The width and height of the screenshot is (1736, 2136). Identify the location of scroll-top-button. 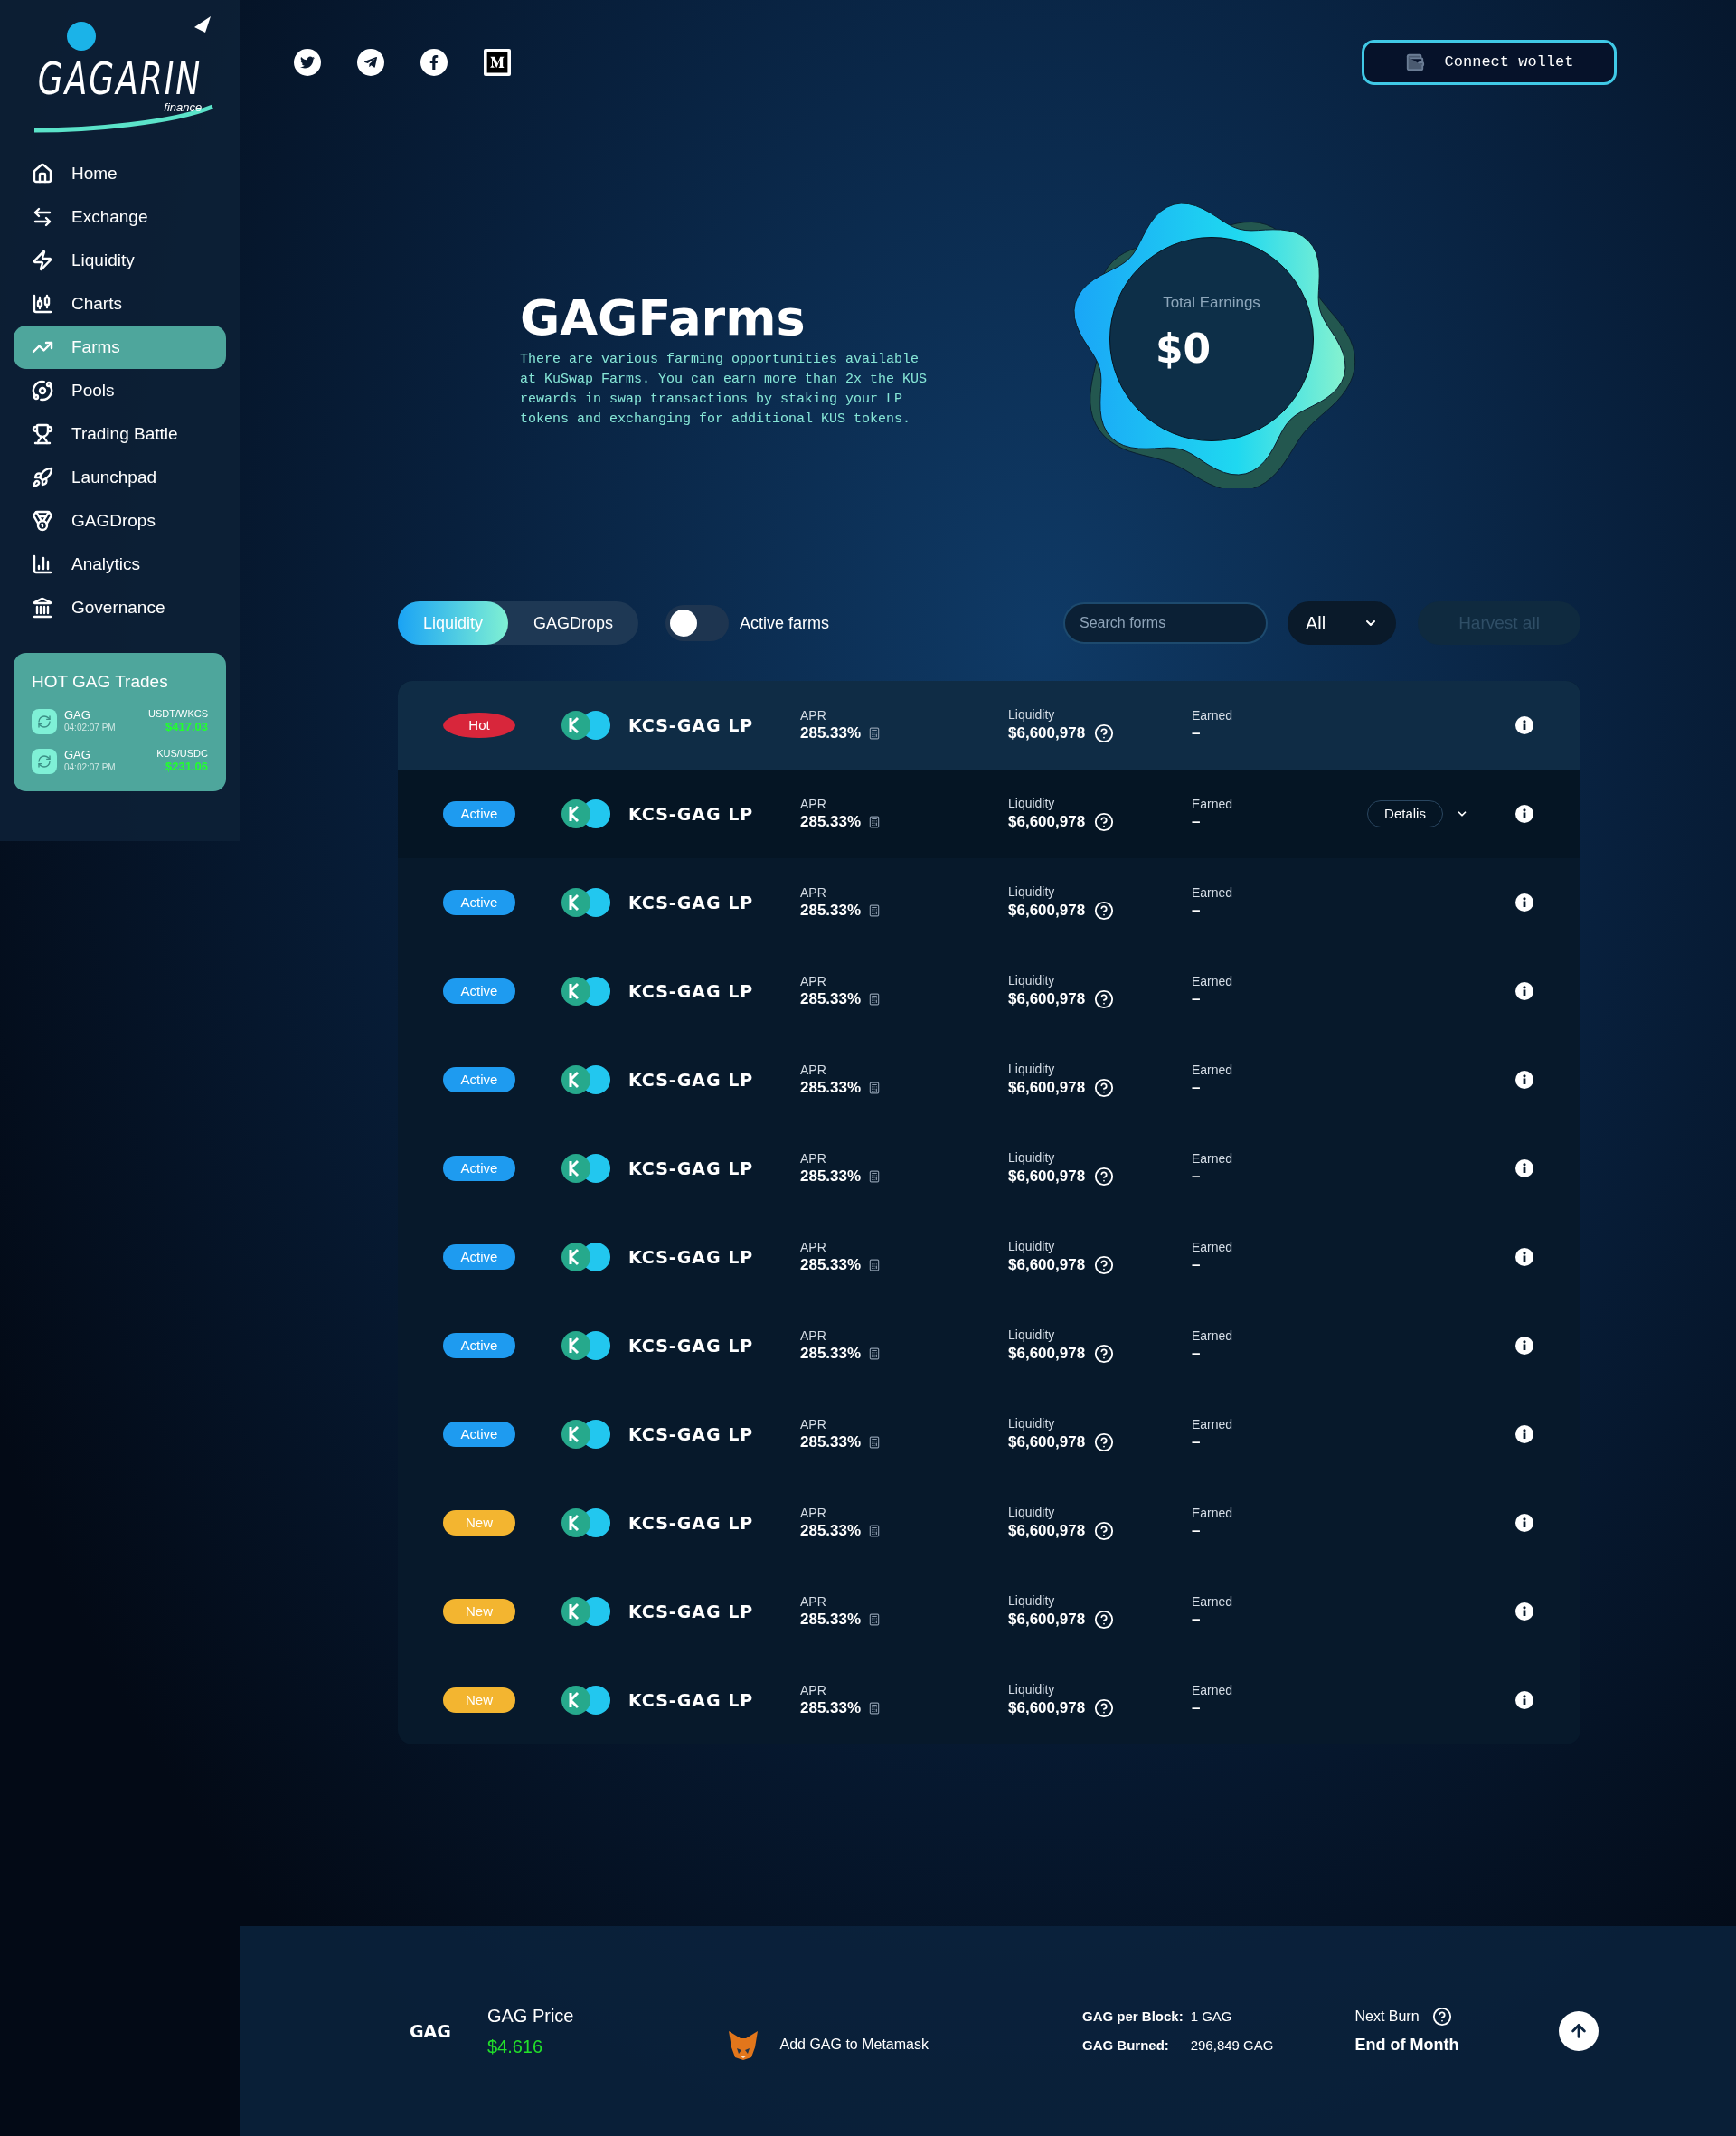
(1579, 2031).